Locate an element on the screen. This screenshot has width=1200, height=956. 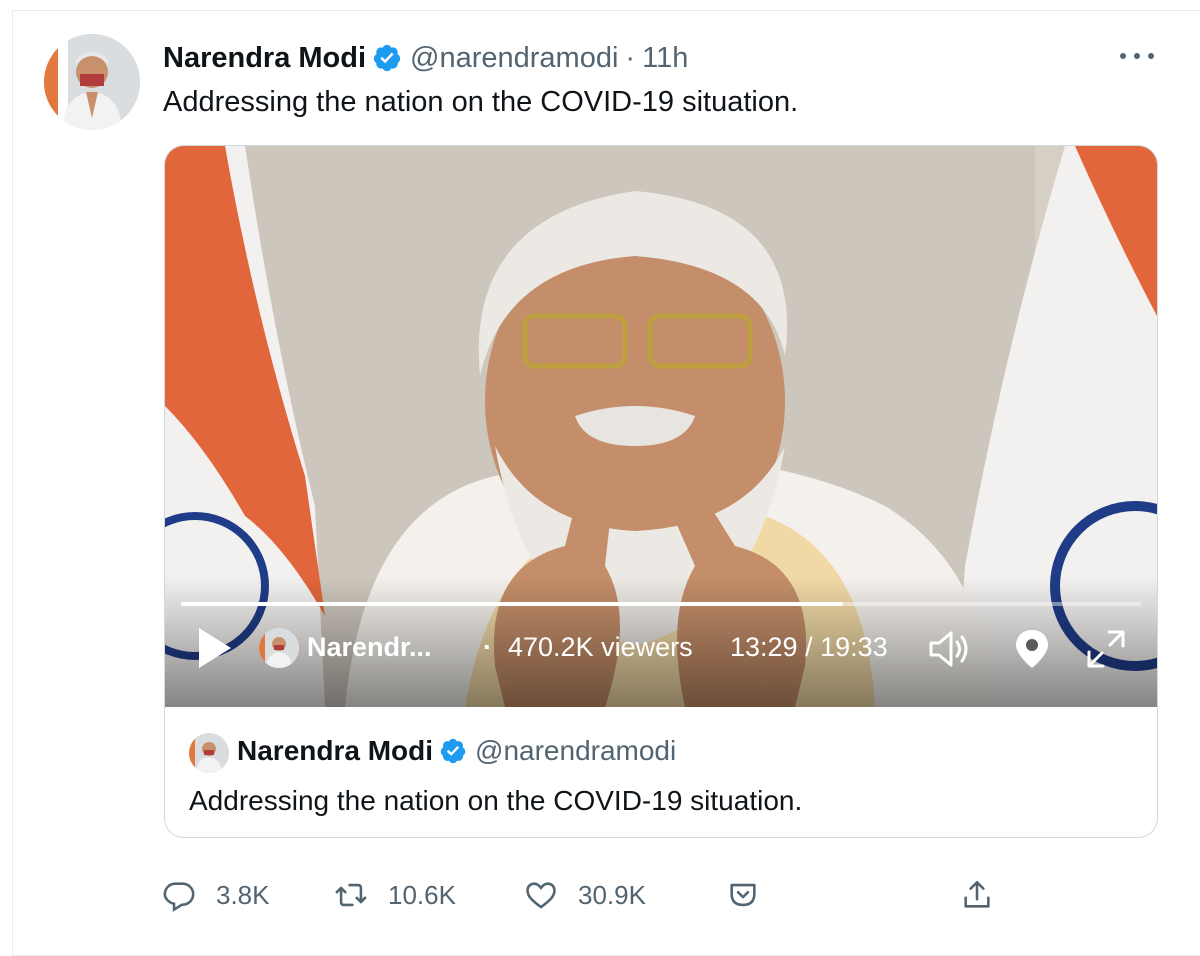
quoted-header: Narendra Modi @narendramodi is located at coordinates (456, 751).